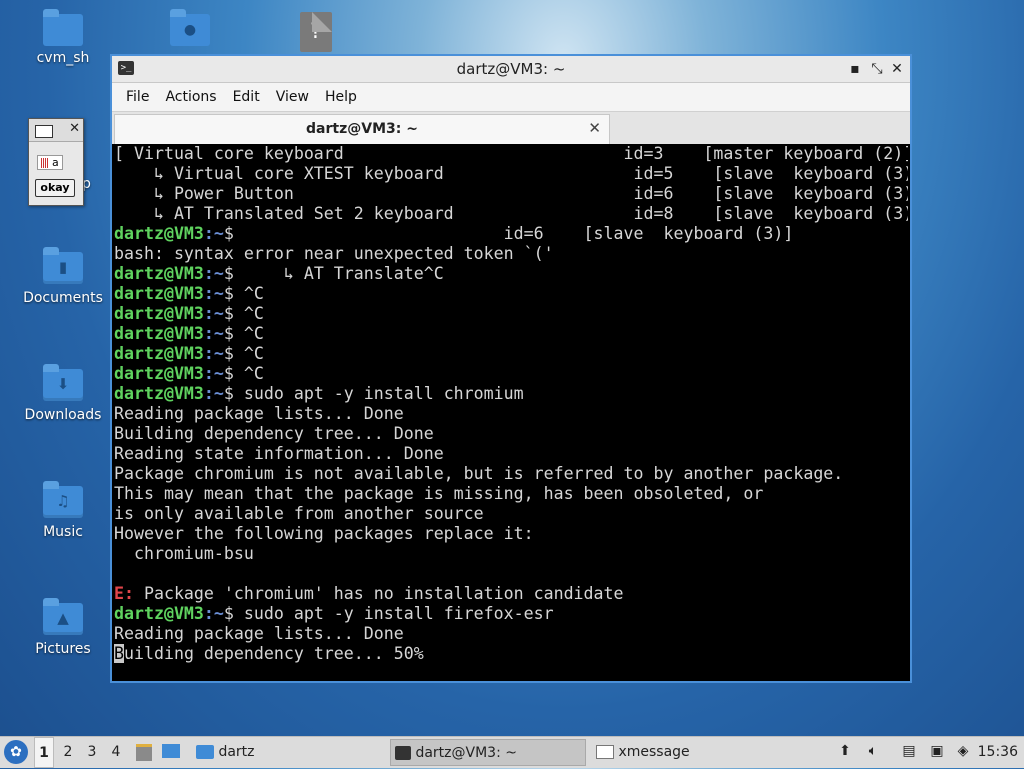  Describe the element at coordinates (388, 613) in the screenshot. I see `command-text: $ sudo apt -y install firefox-esr` at that location.